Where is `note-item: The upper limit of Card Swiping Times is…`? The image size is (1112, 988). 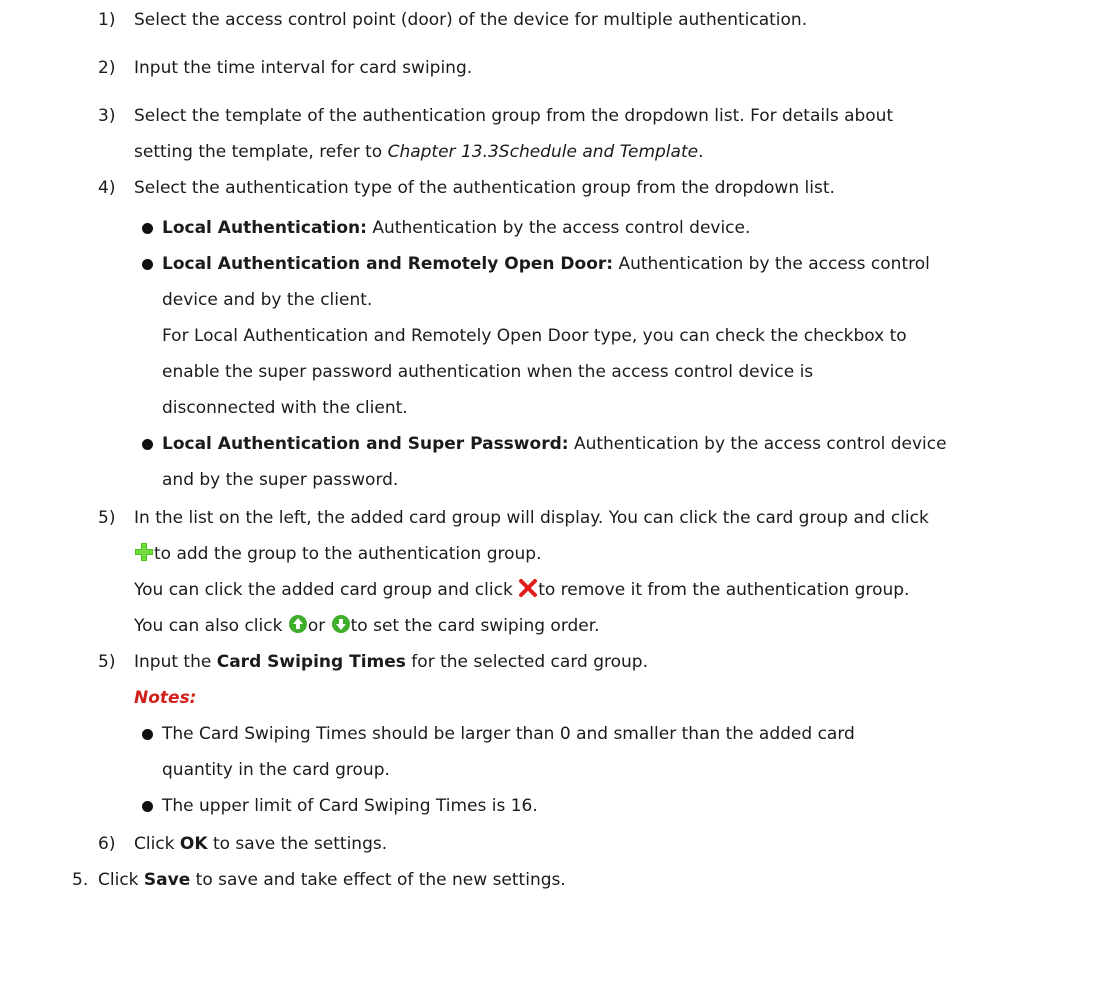
note-item: The upper limit of Card Swiping Times is… is located at coordinates (350, 806).